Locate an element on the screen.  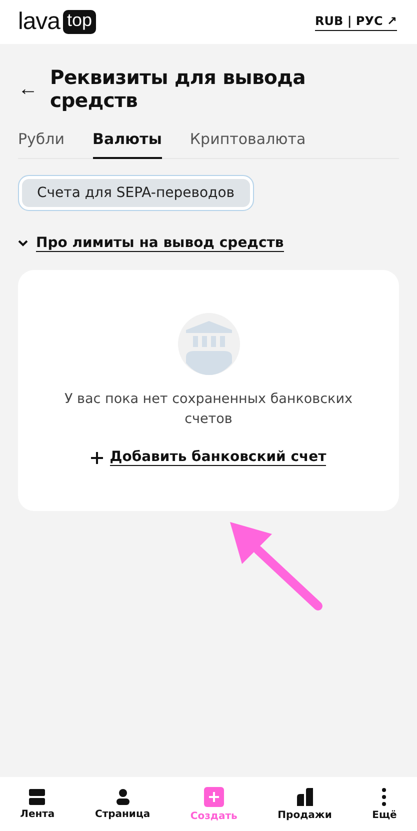
nav-item: Продажи is located at coordinates (305, 804).